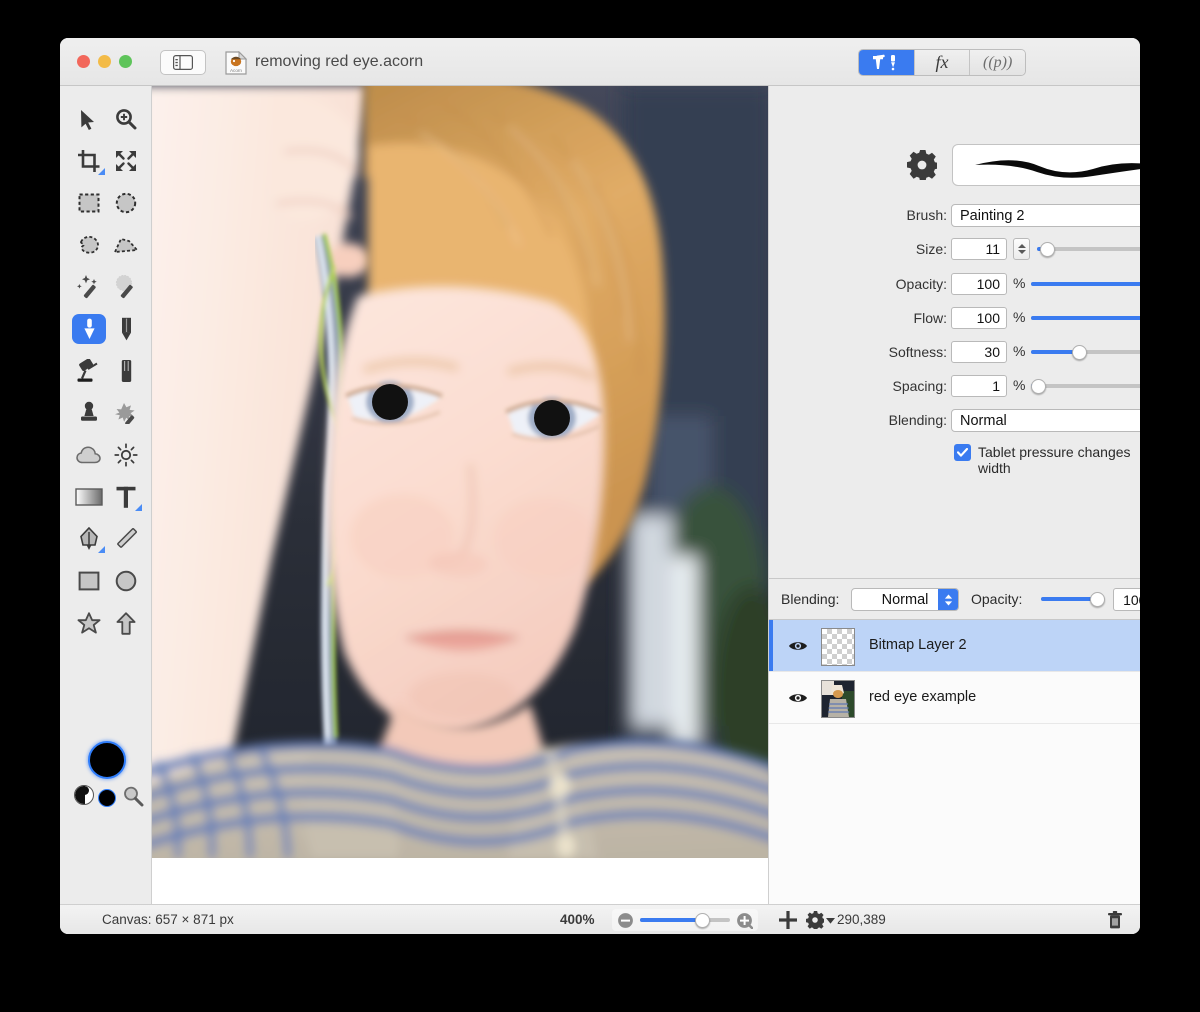 The height and width of the screenshot is (1012, 1200). I want to click on layer-opacity-knob, so click(1097, 599).